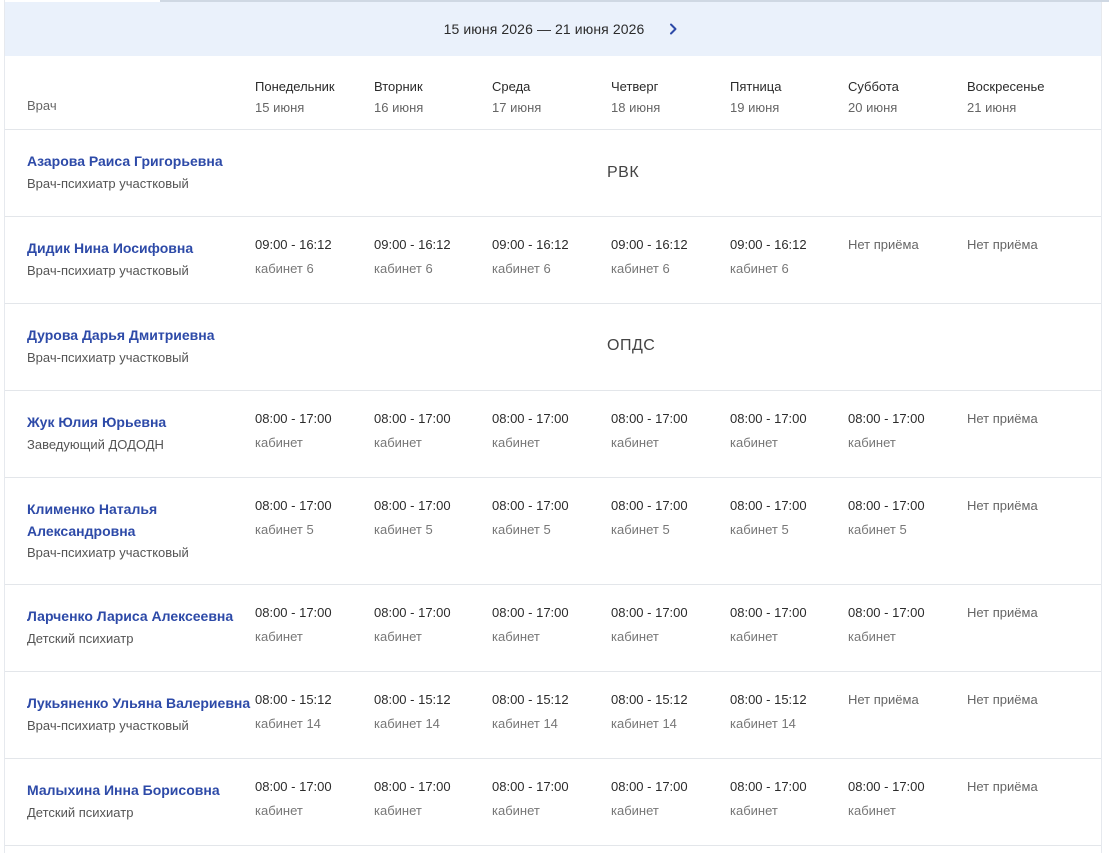 The image size is (1109, 853). Describe the element at coordinates (756, 86) in the screenshot. I see `day-name: Пятница` at that location.